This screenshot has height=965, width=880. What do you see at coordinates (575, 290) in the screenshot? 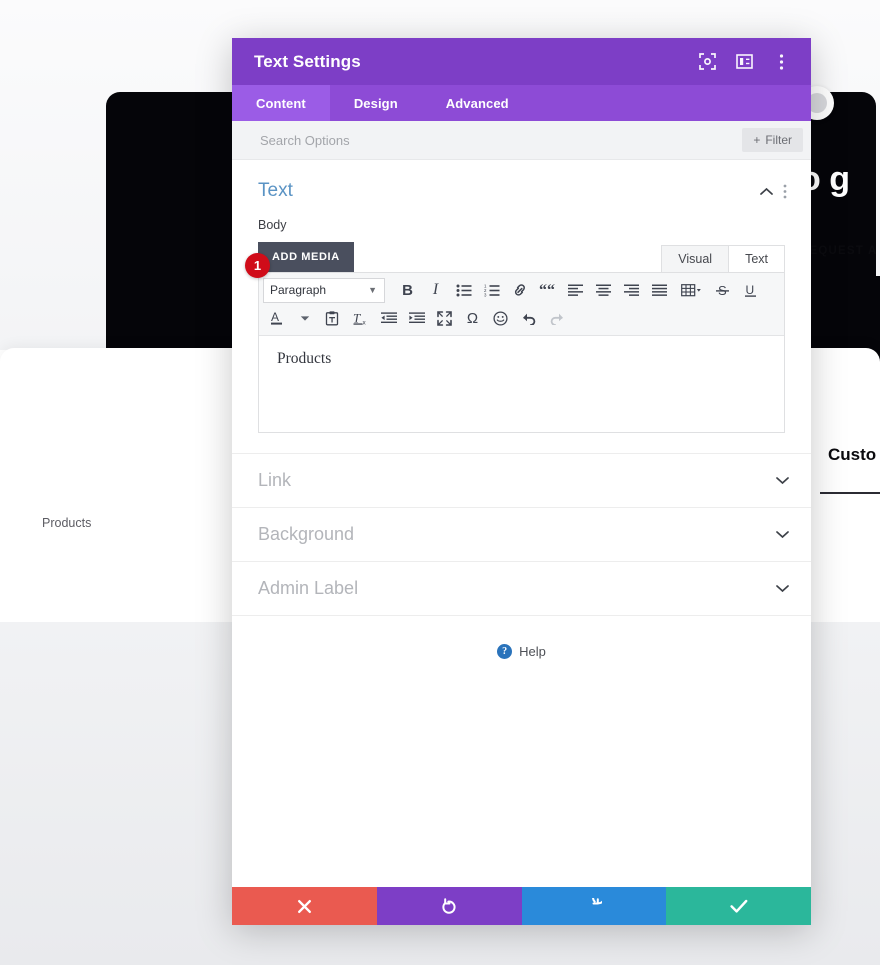
I see `align-left-icon` at bounding box center [575, 290].